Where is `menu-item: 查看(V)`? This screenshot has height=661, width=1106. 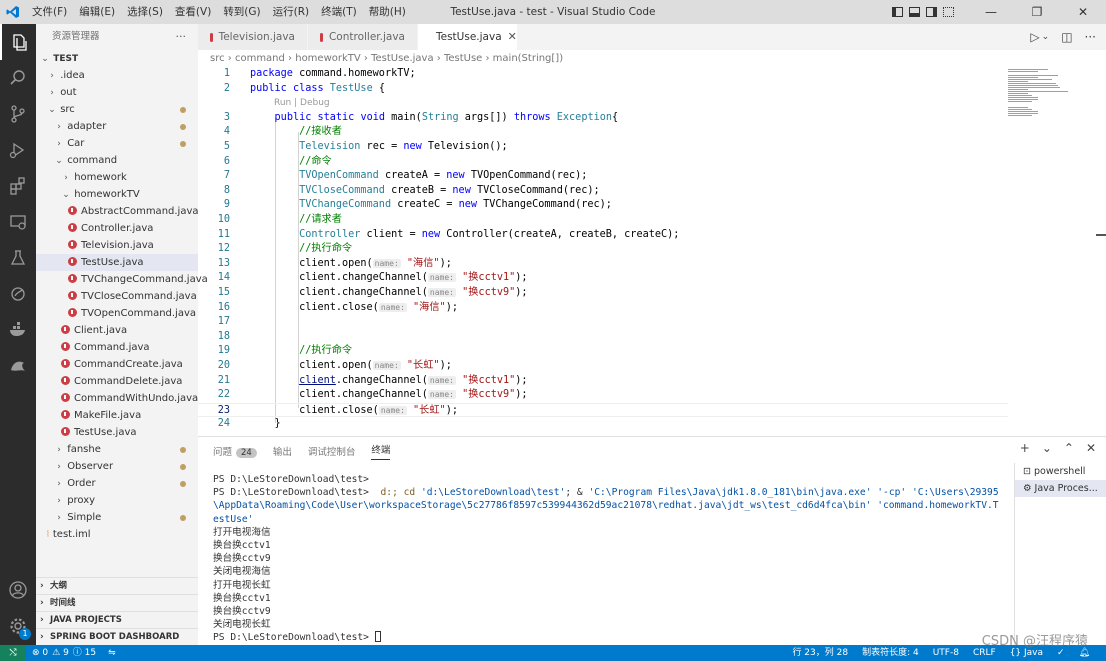
menu-item: 查看(V) is located at coordinates (193, 12).